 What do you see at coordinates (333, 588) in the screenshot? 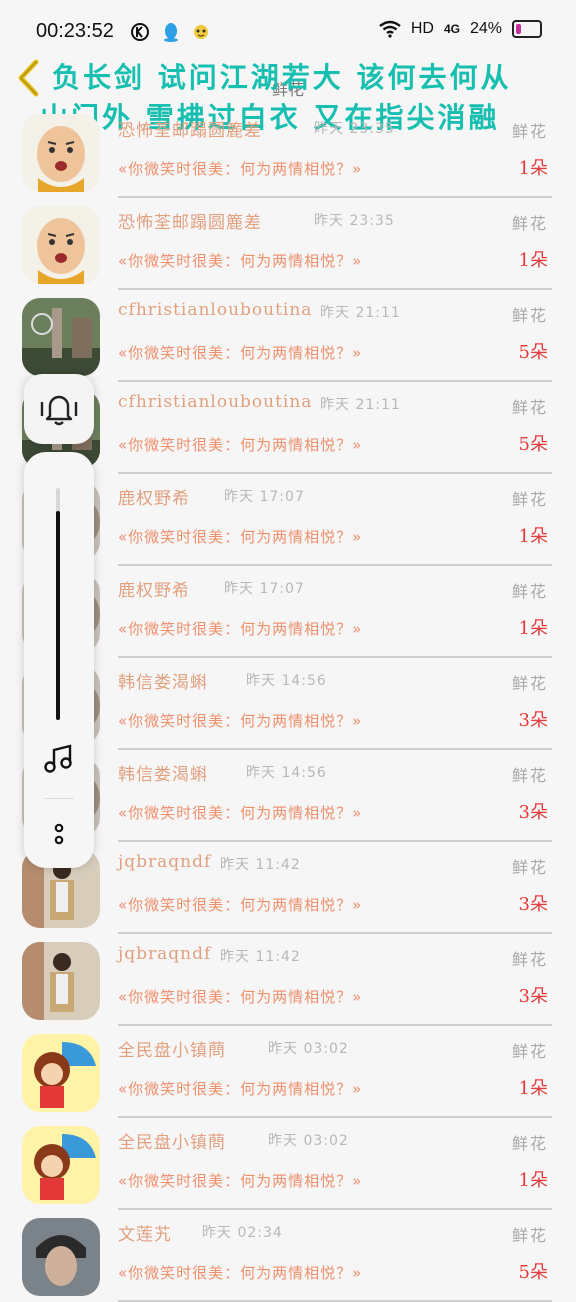
I see `row-header: 鹿权野希 昨天 17:07 鲜花` at bounding box center [333, 588].